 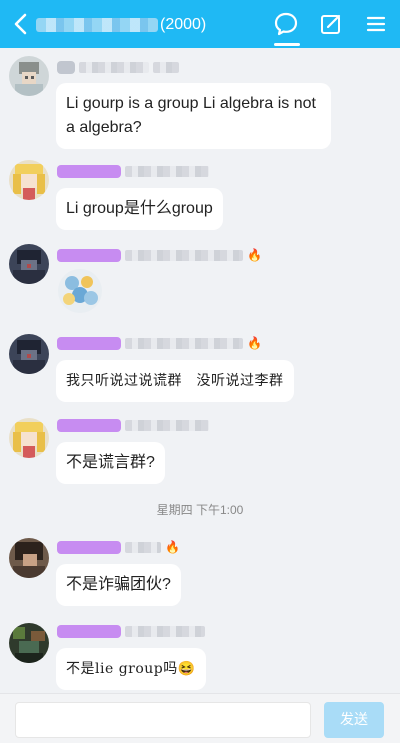 What do you see at coordinates (183, 24) in the screenshot?
I see `group-member-count: (2000)` at bounding box center [183, 24].